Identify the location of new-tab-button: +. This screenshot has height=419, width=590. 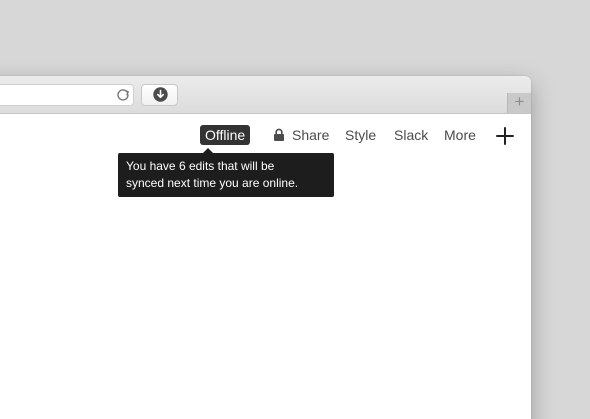
(519, 103).